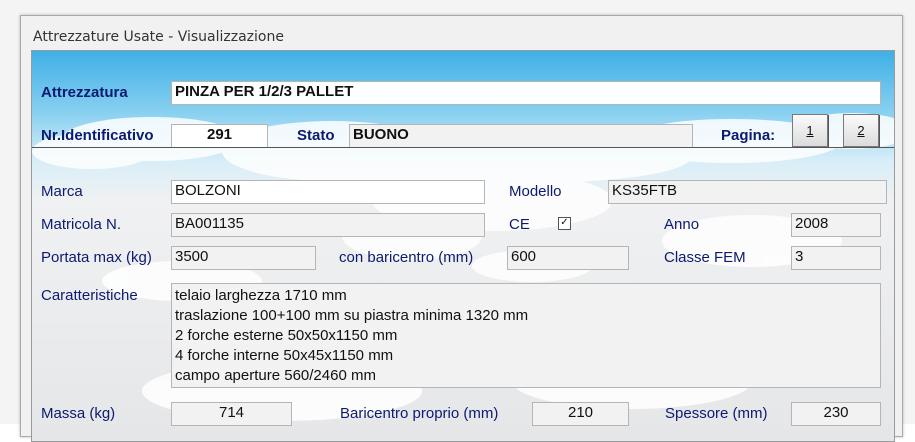 This screenshot has width=915, height=442. I want to click on anno-field: 2008, so click(836, 225).